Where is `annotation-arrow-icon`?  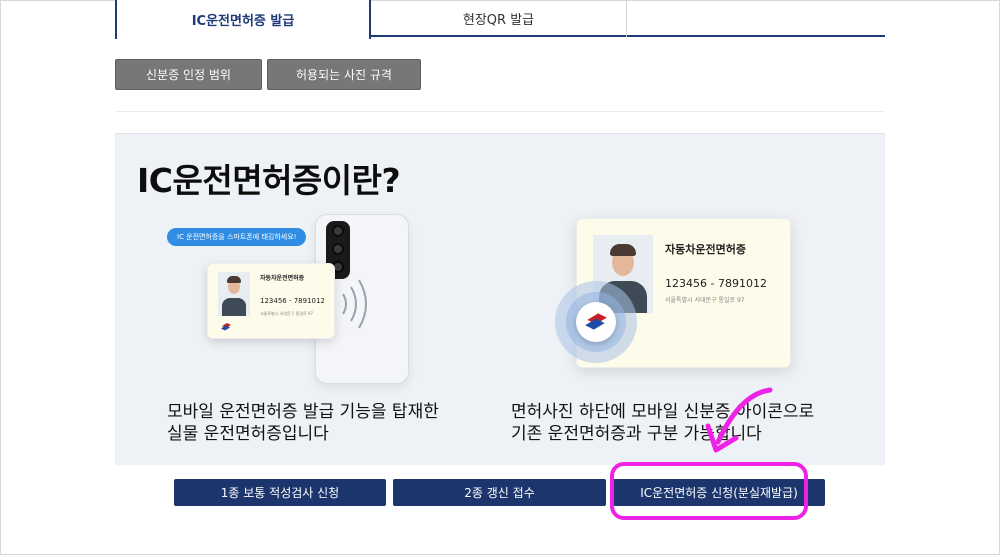
annotation-arrow-icon is located at coordinates (739, 420).